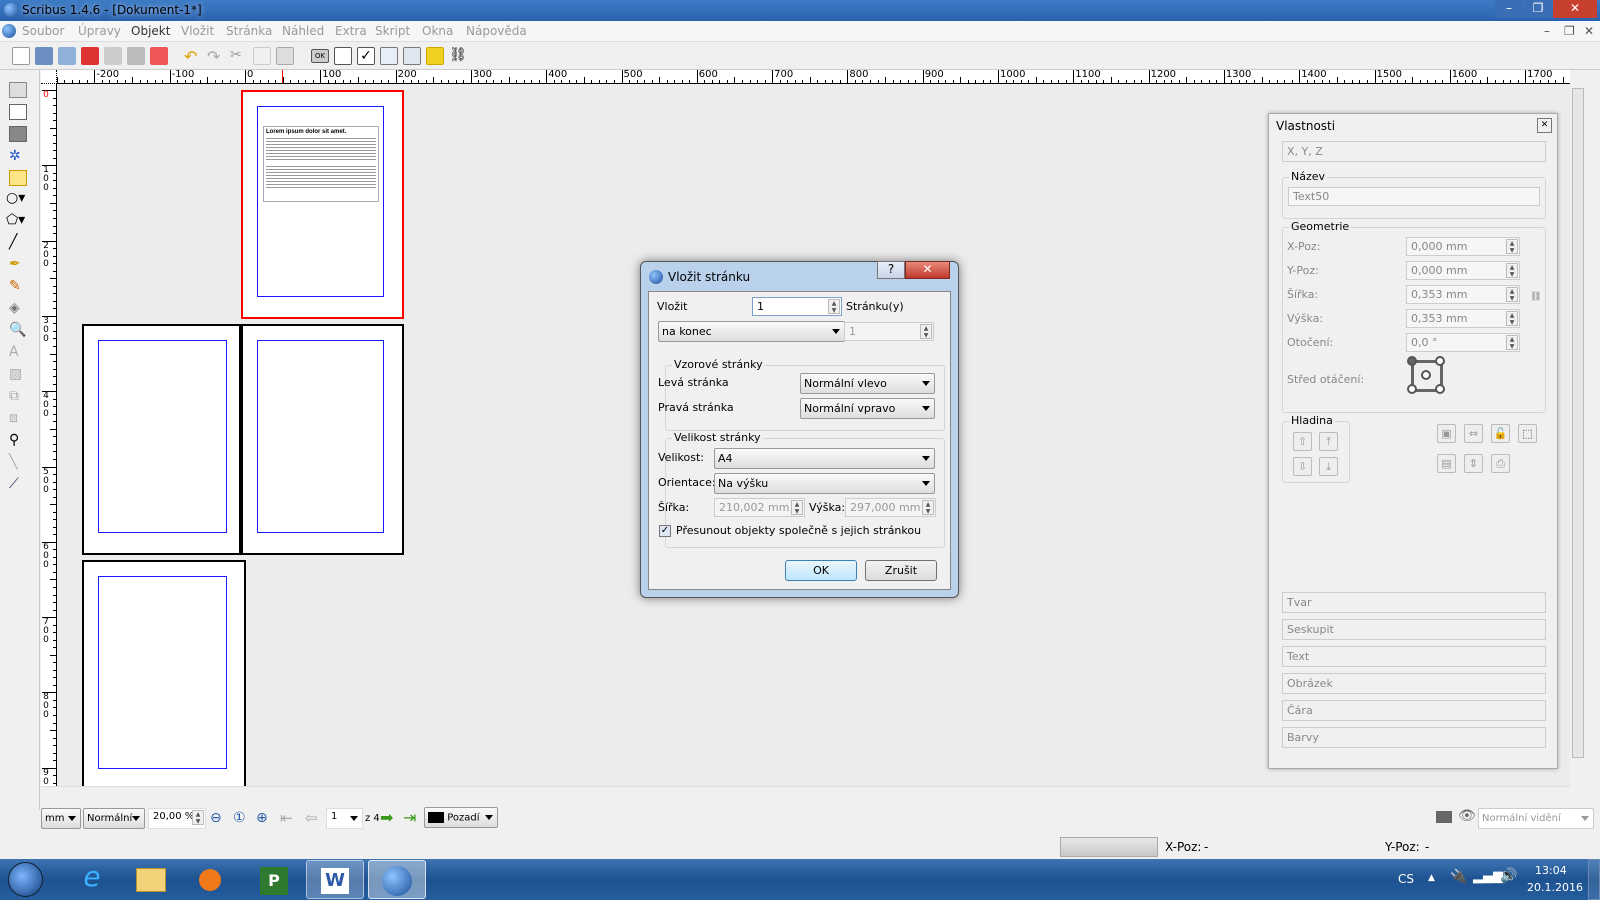 The image size is (1600, 900). Describe the element at coordinates (18, 484) in the screenshot. I see `eyedropper-tool-icon: ⟋` at that location.